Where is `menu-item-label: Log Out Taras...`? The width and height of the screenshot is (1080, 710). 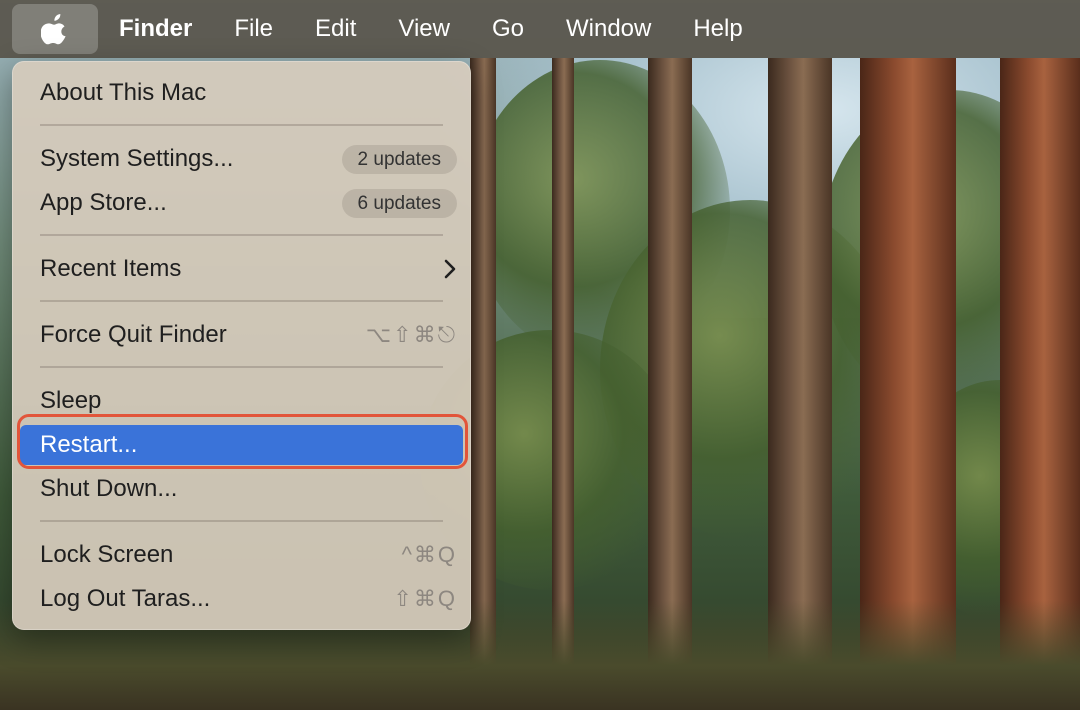
menu-item-label: Log Out Taras... is located at coordinates (125, 598).